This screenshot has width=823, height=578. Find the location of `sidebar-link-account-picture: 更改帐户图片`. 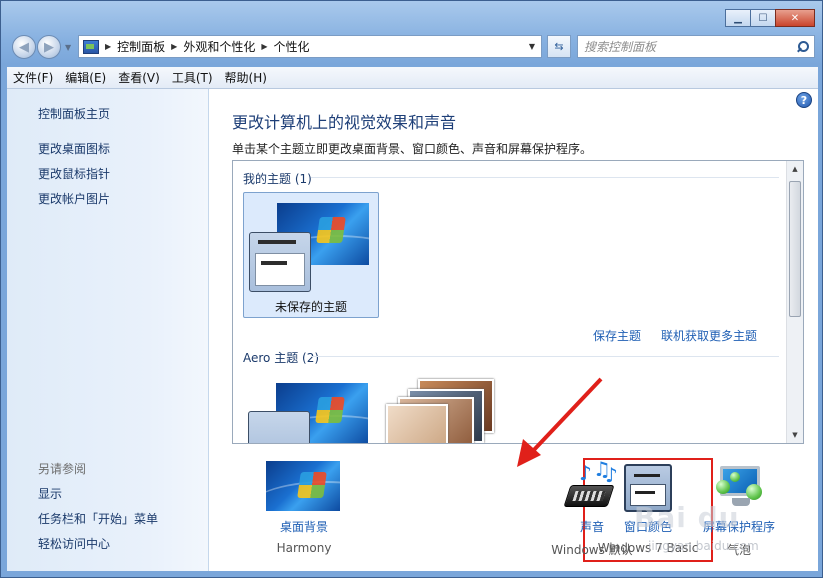

sidebar-link-account-picture: 更改帐户图片 is located at coordinates (74, 198).